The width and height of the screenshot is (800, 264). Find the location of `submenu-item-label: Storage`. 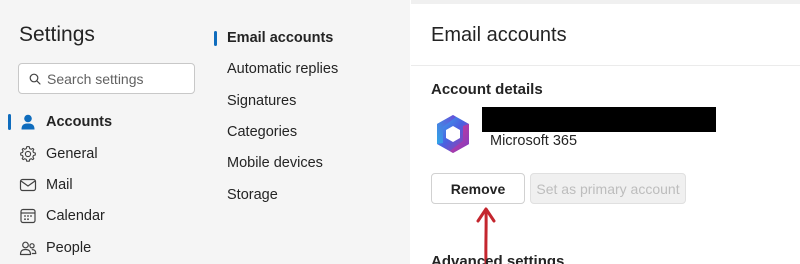

submenu-item-label: Storage is located at coordinates (252, 195).